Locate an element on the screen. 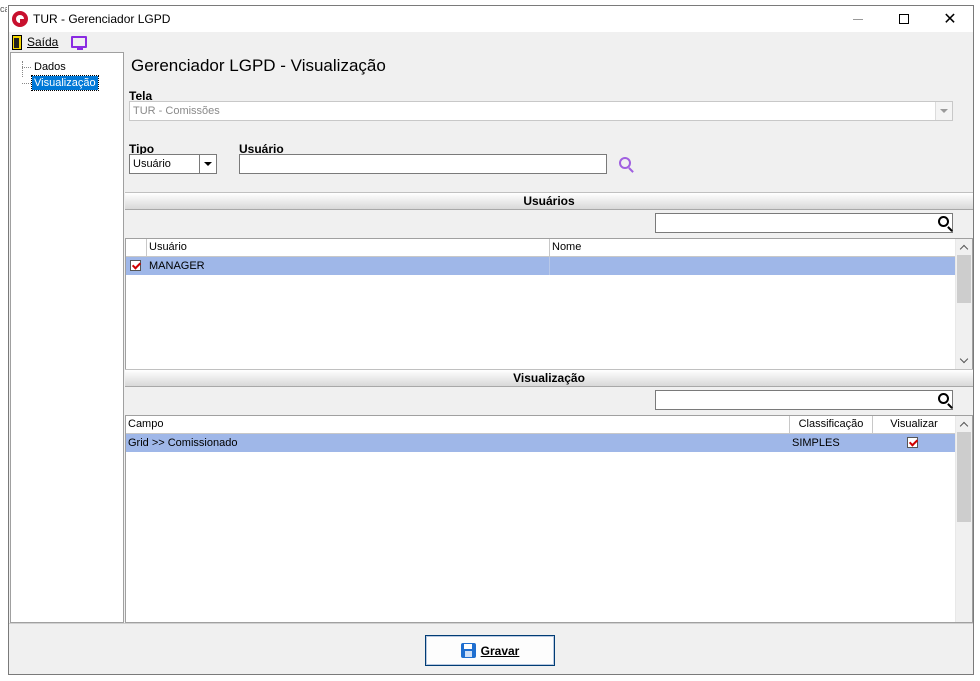  maximize-icon is located at coordinates (904, 19).